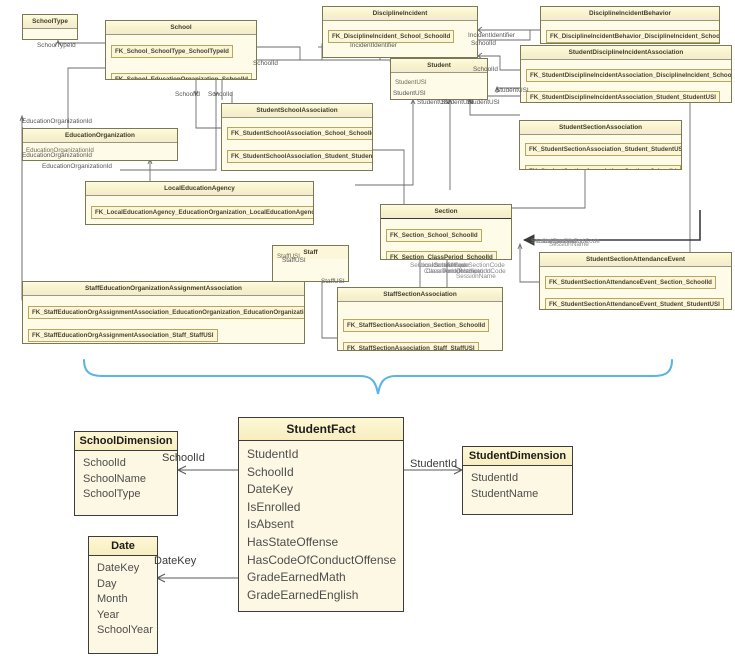  I want to click on entity-body: FK_DisciplineIncident_School_SchoolId, so click(400, 34).